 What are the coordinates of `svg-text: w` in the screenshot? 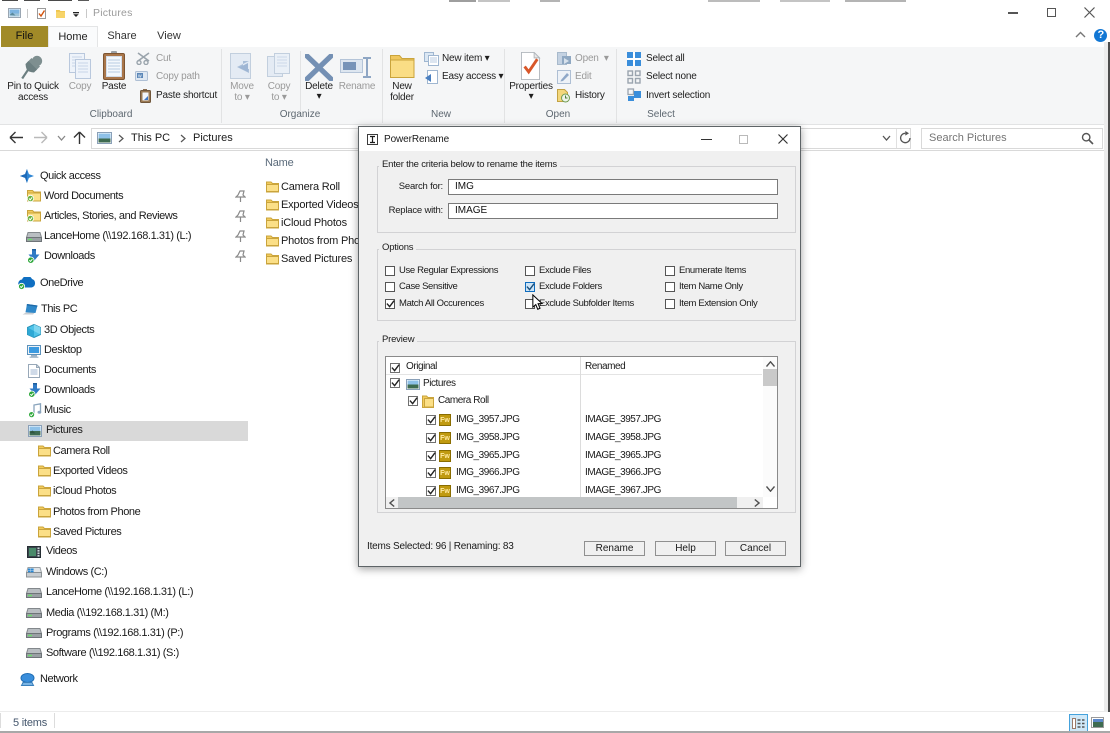 It's located at (140, 77).